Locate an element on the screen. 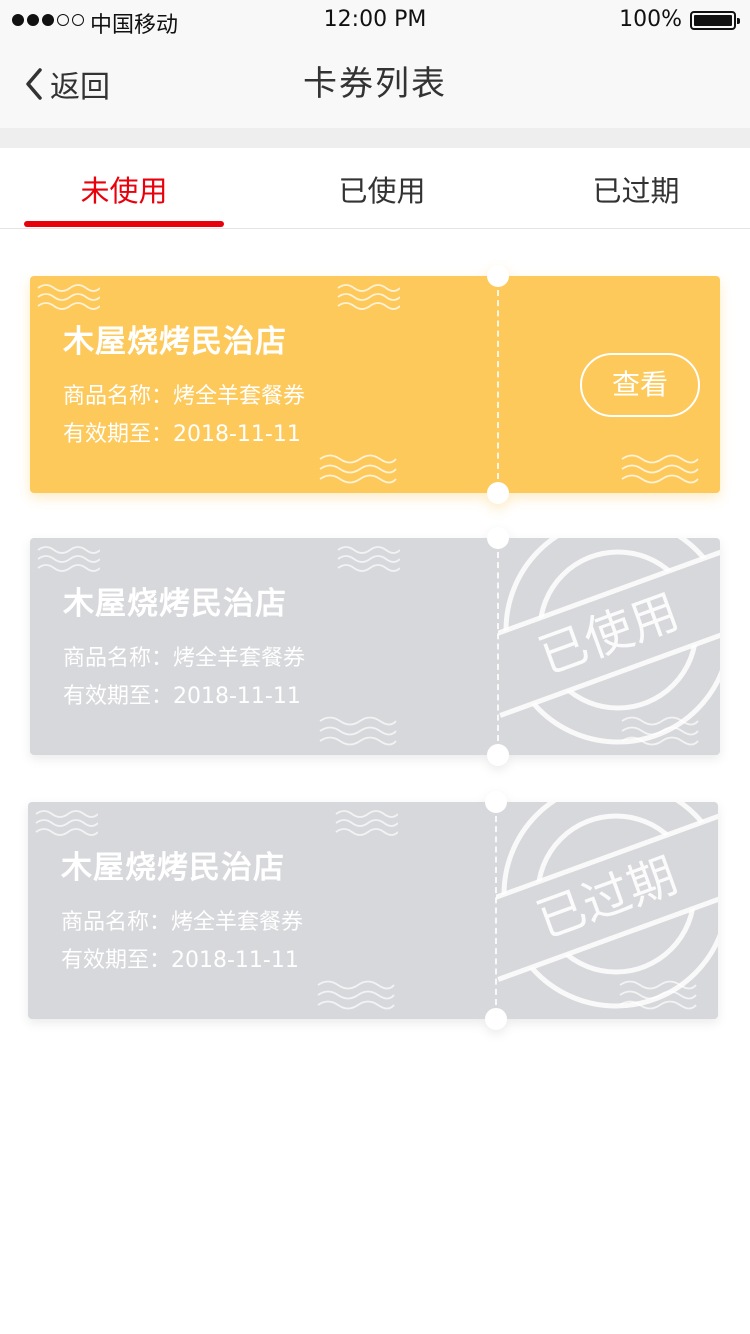 This screenshot has width=750, height=1334. tab-unused: 未使用 is located at coordinates (124, 188).